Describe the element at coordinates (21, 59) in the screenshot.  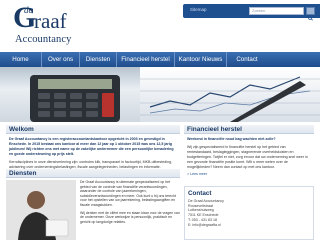
I see `nav-item-home: Home` at that location.